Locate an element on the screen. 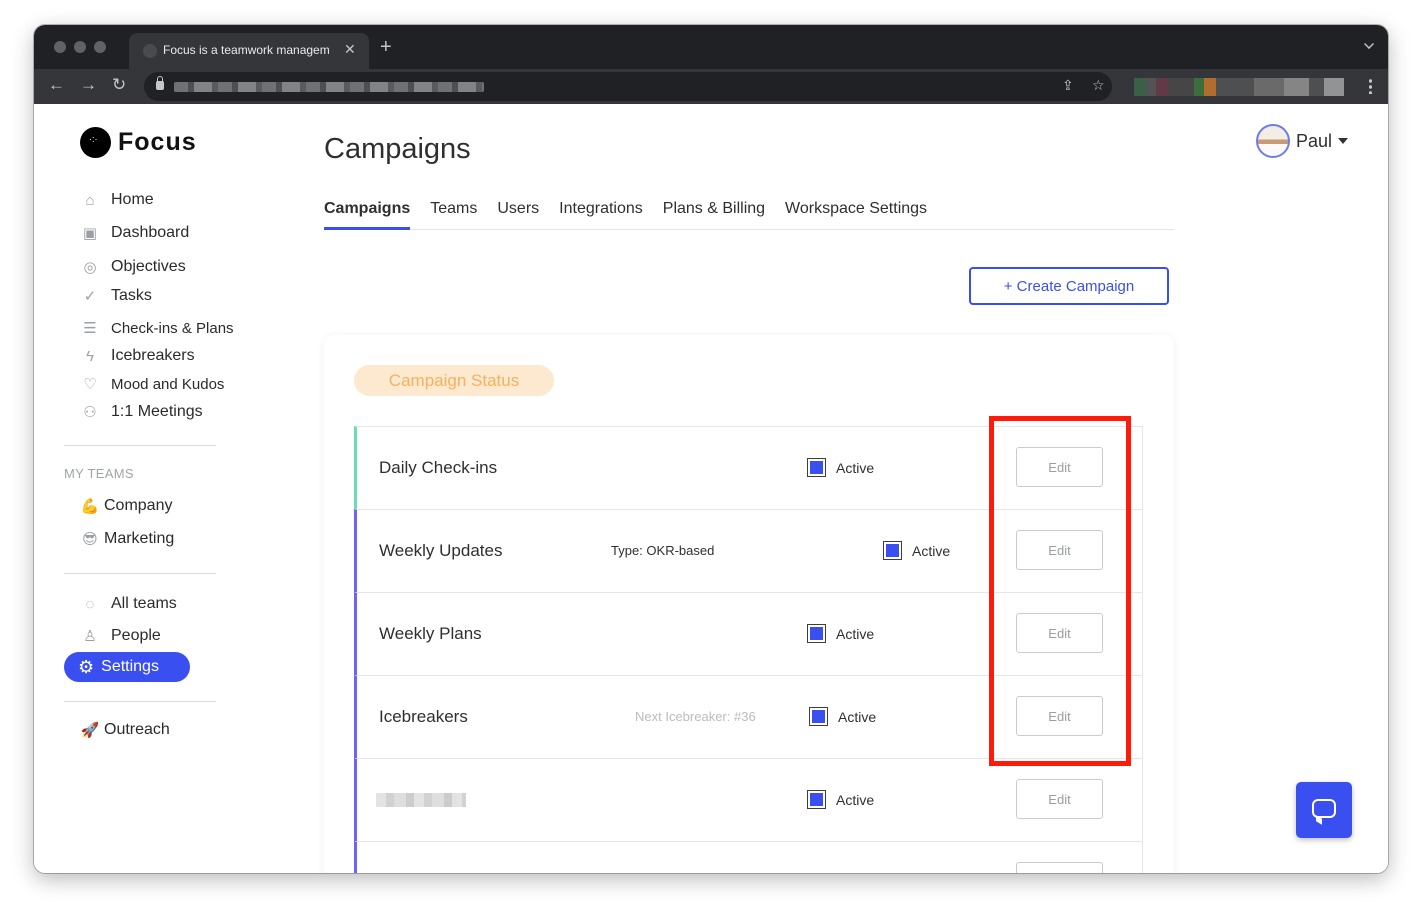 The width and height of the screenshot is (1422, 916). extensions-redacted is located at coordinates (1239, 87).